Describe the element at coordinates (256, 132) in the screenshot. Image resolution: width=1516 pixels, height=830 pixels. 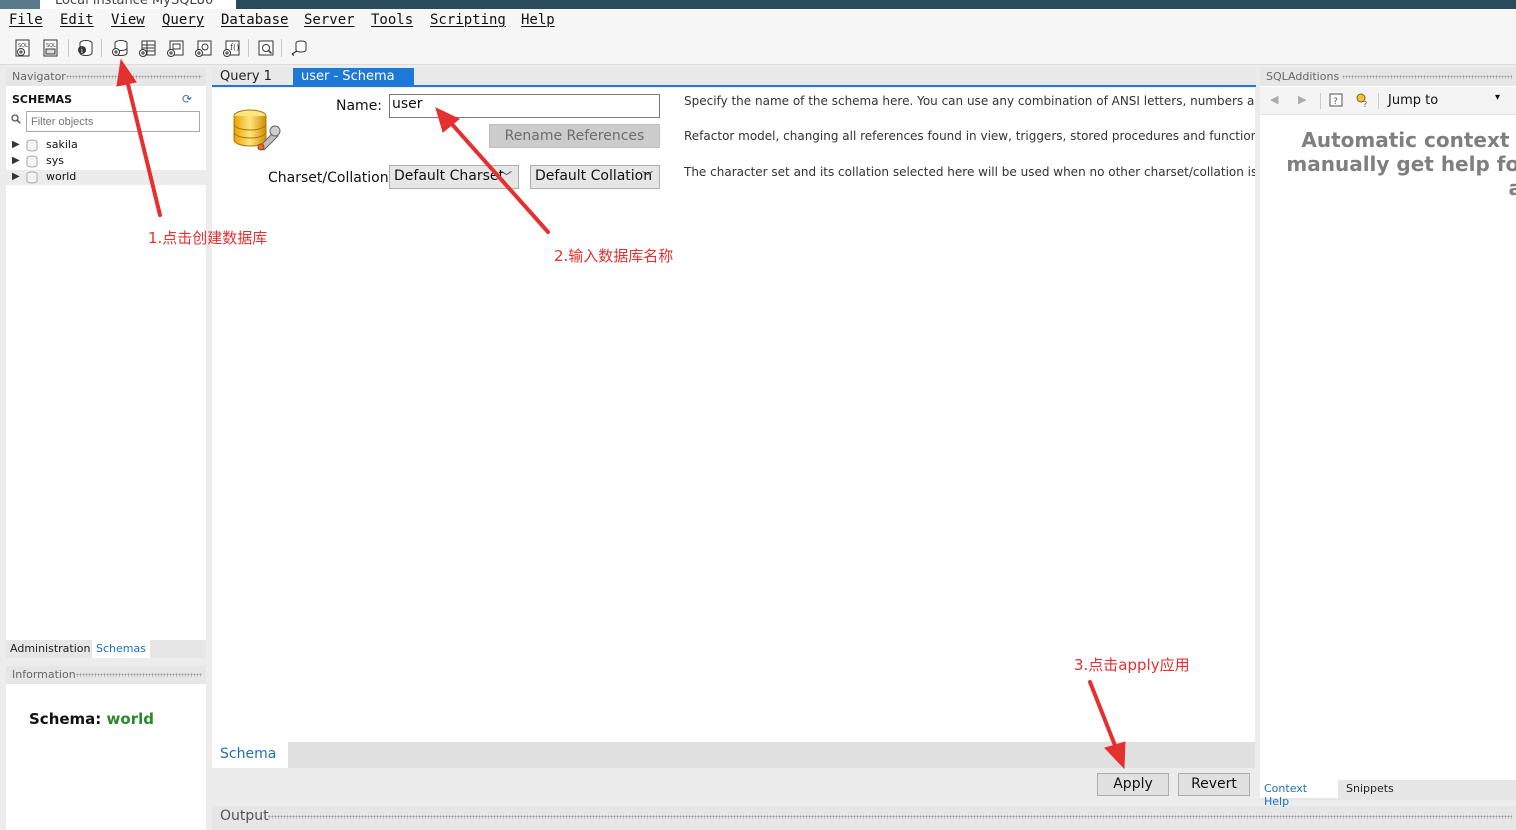
I see `schema-editor-icon` at that location.